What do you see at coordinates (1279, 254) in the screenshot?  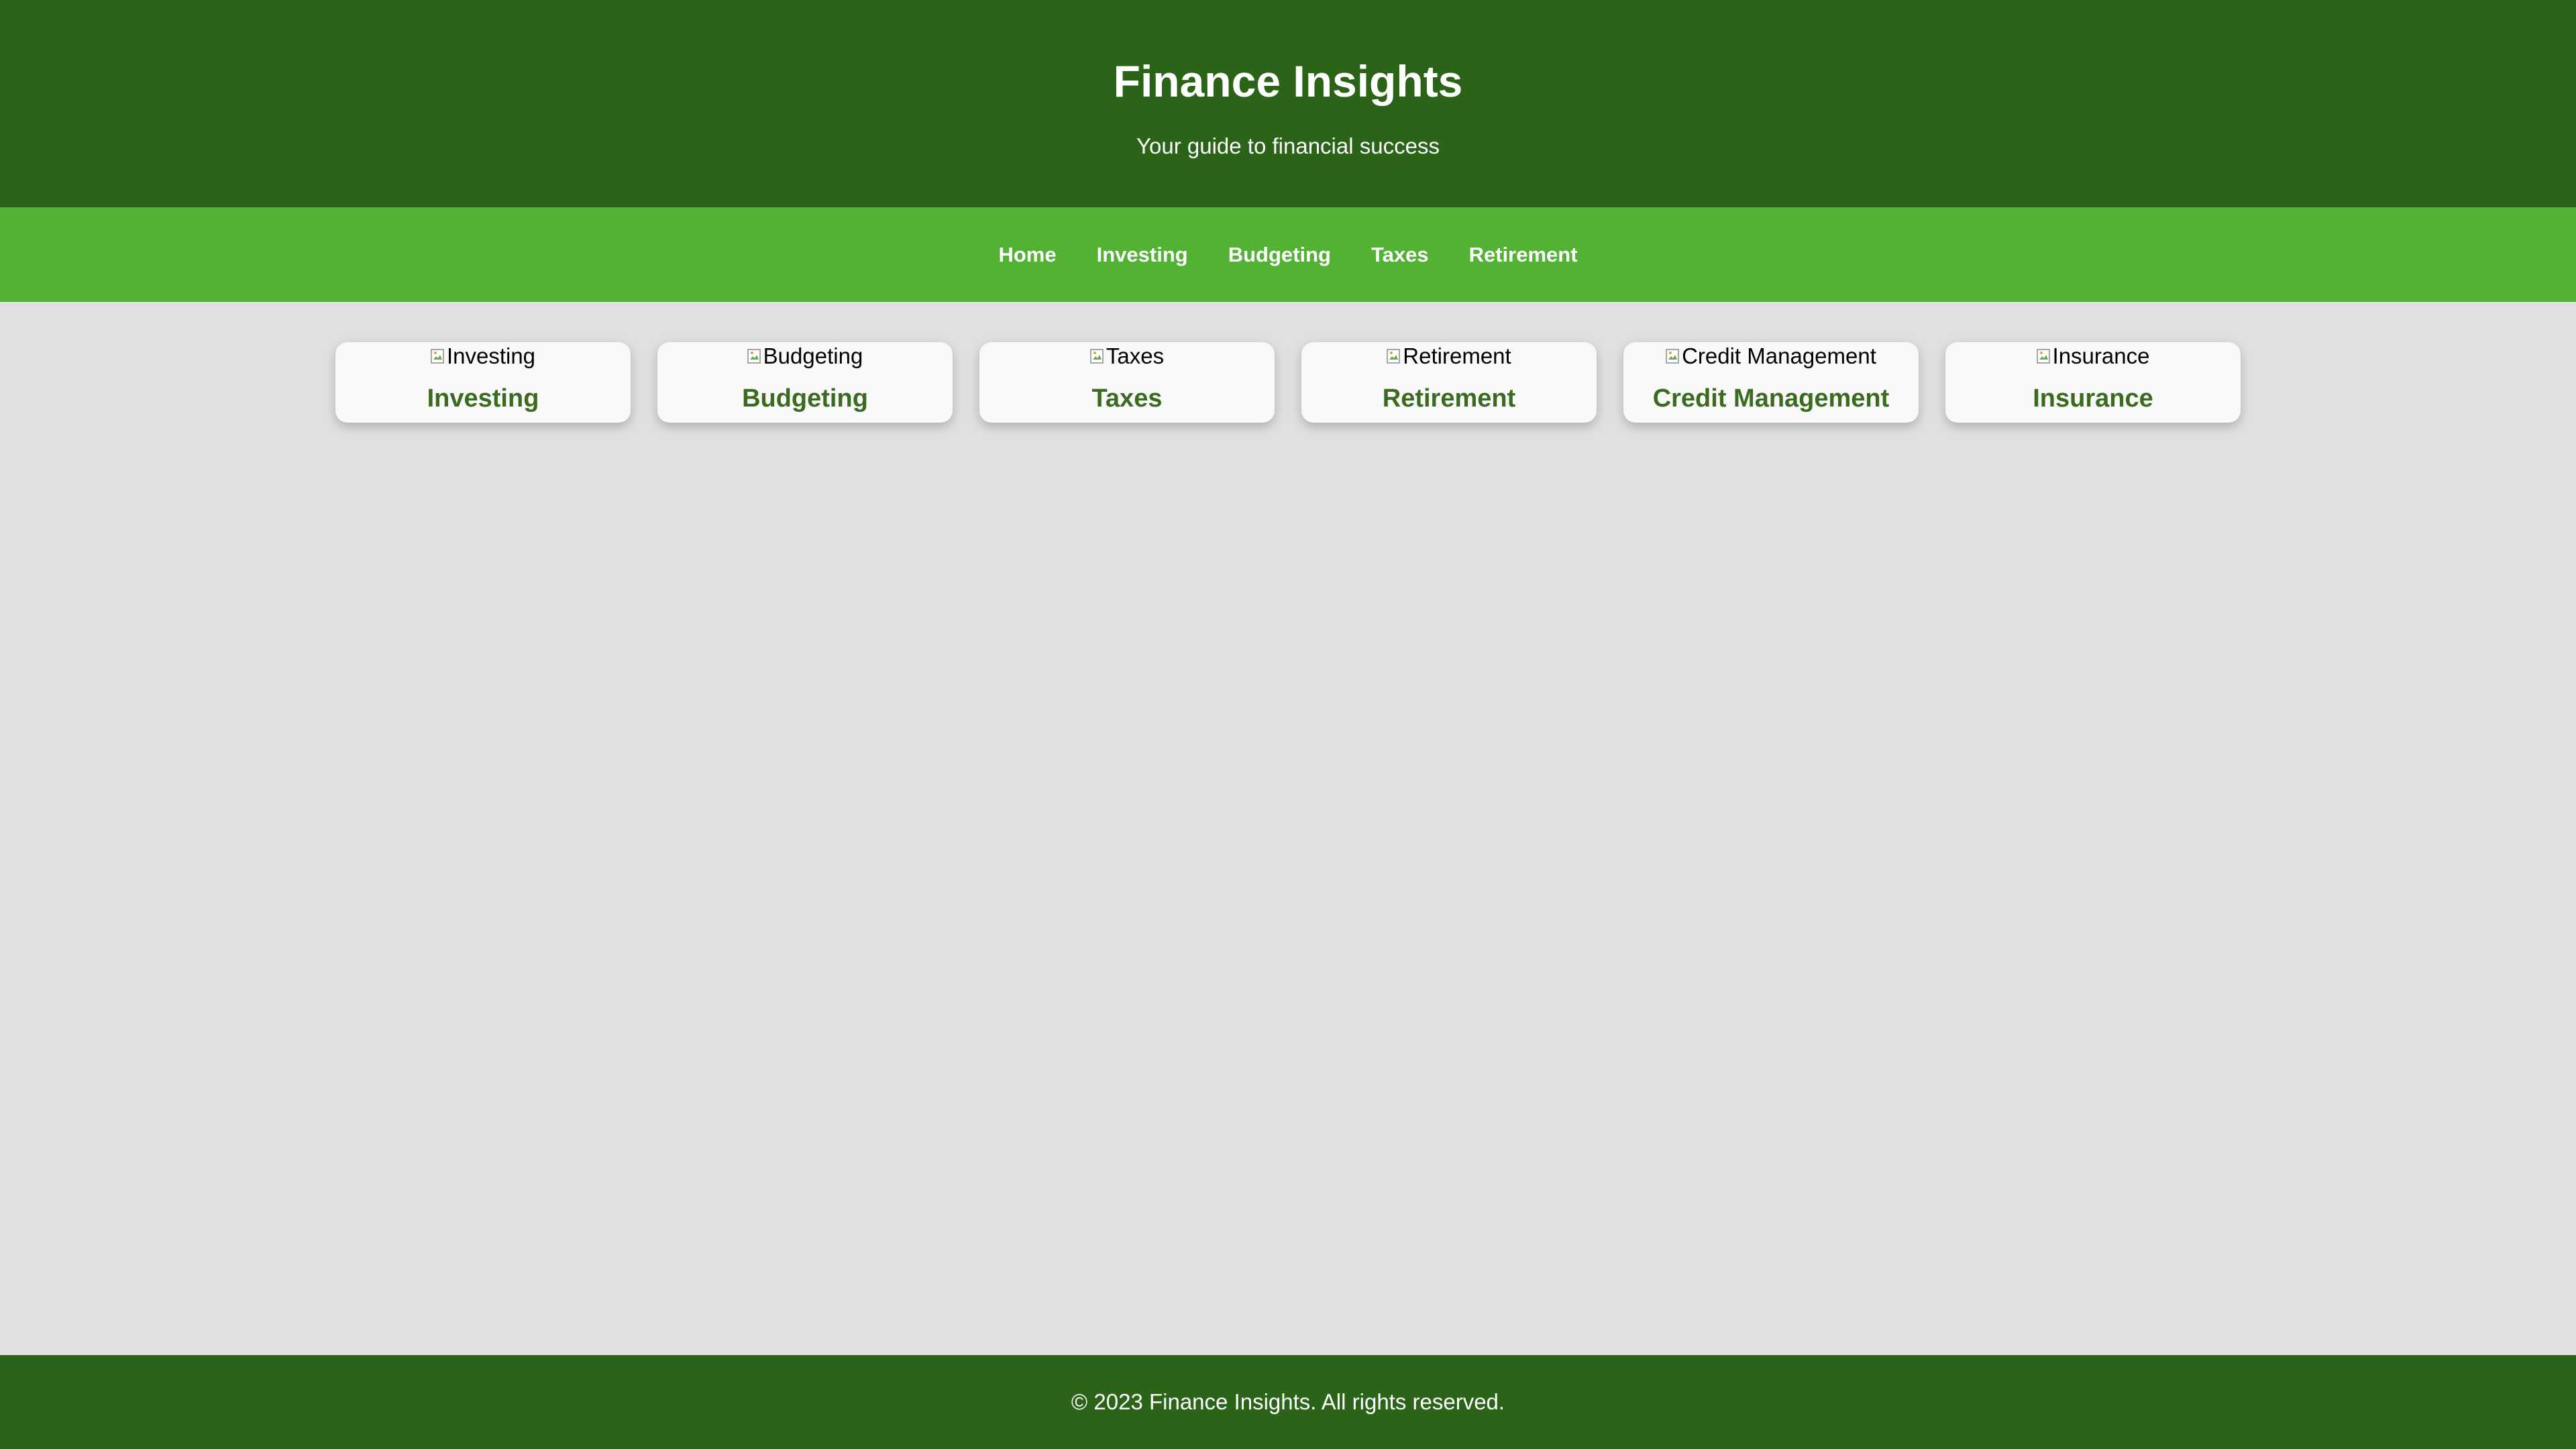 I see `nav-link-budgeting: Budgeting` at bounding box center [1279, 254].